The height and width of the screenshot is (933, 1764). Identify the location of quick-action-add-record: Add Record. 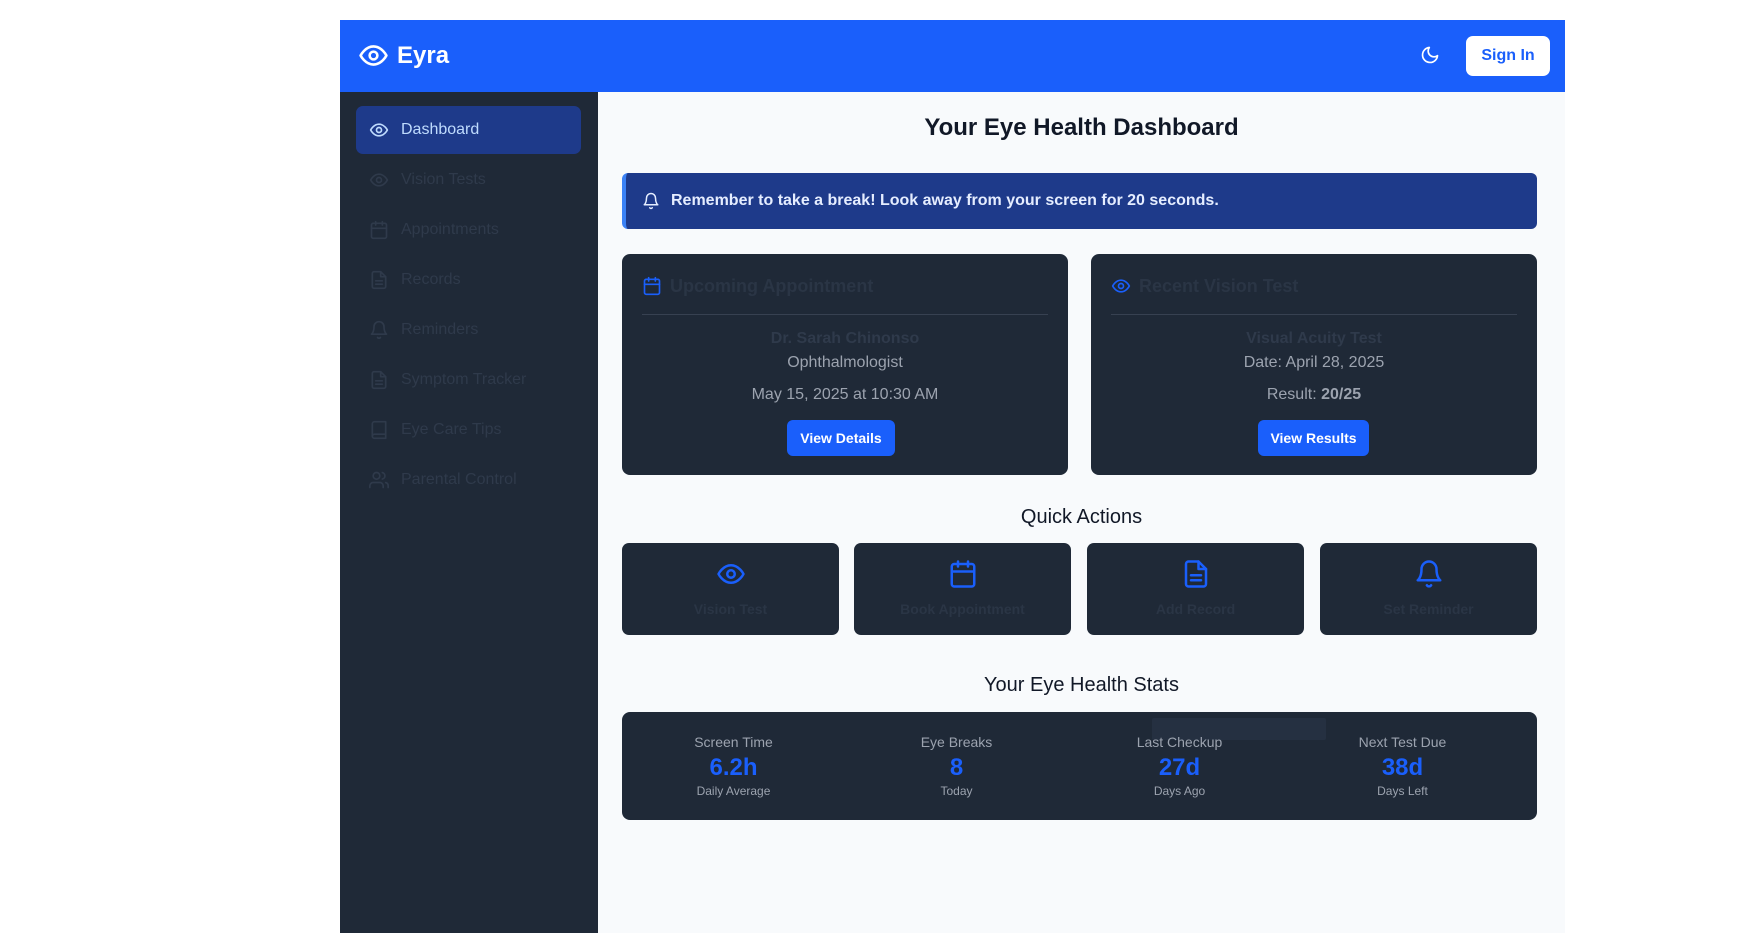
(1195, 589).